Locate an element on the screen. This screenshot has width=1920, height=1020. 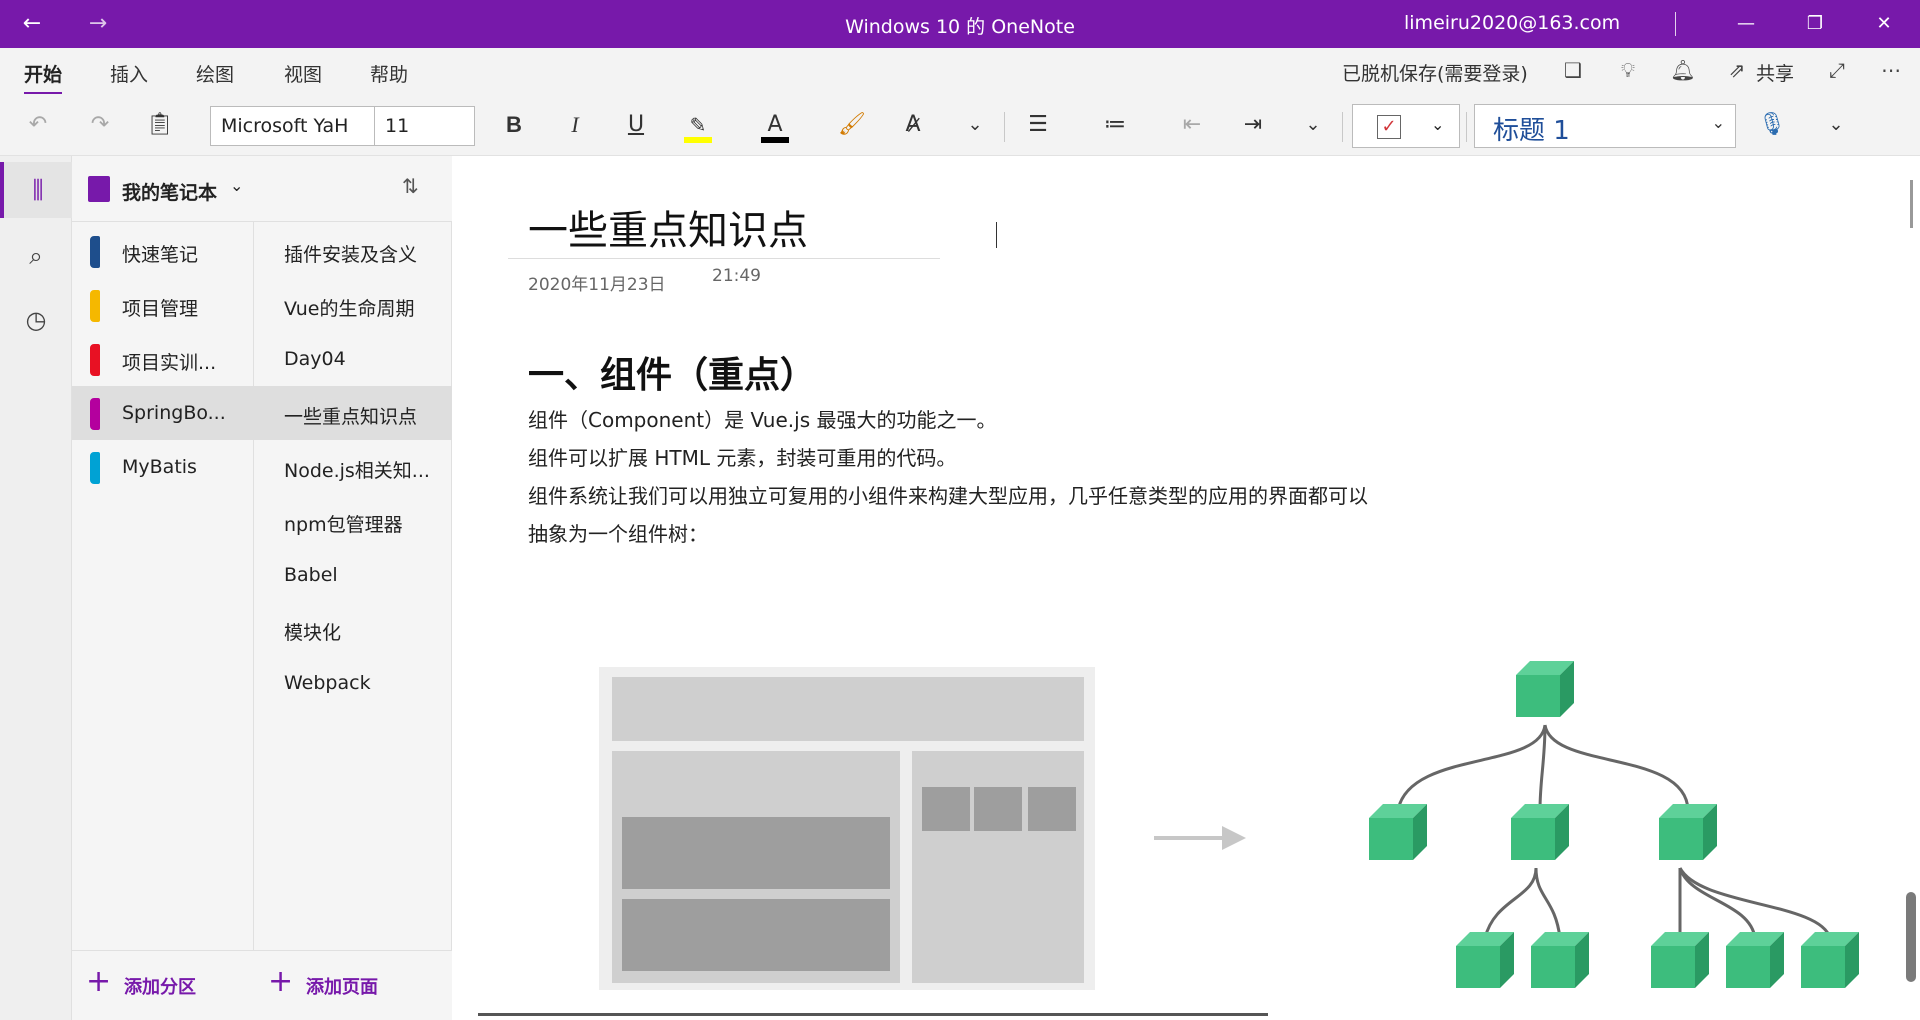
tab-help: 帮助 is located at coordinates (389, 73).